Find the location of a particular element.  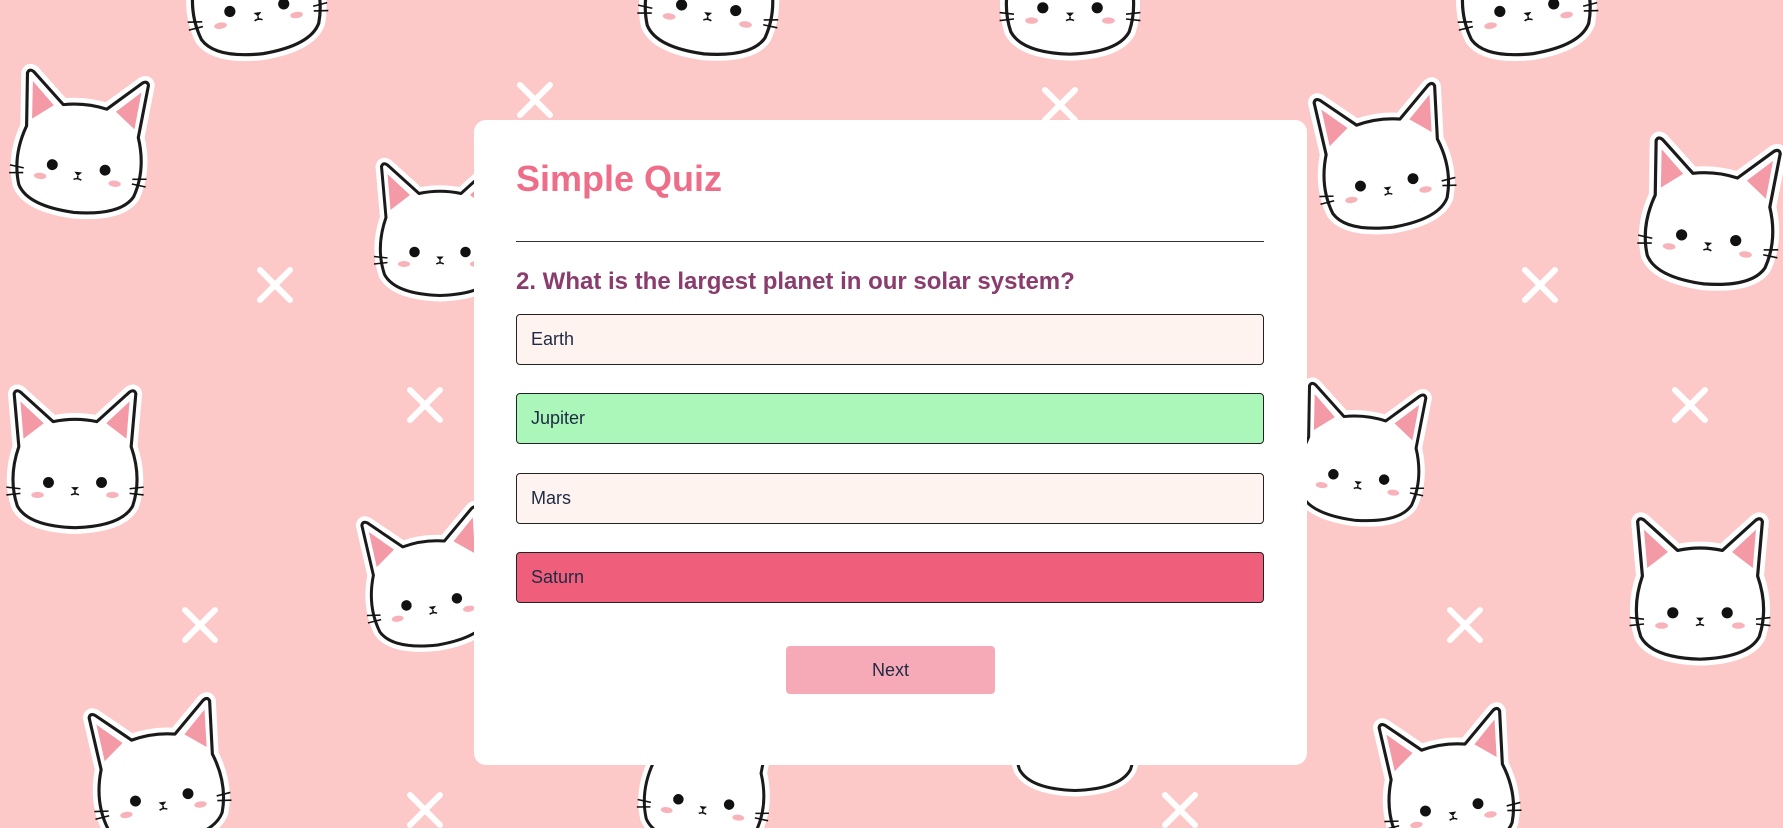

answer-button-saturn: Saturn is located at coordinates (890, 577).